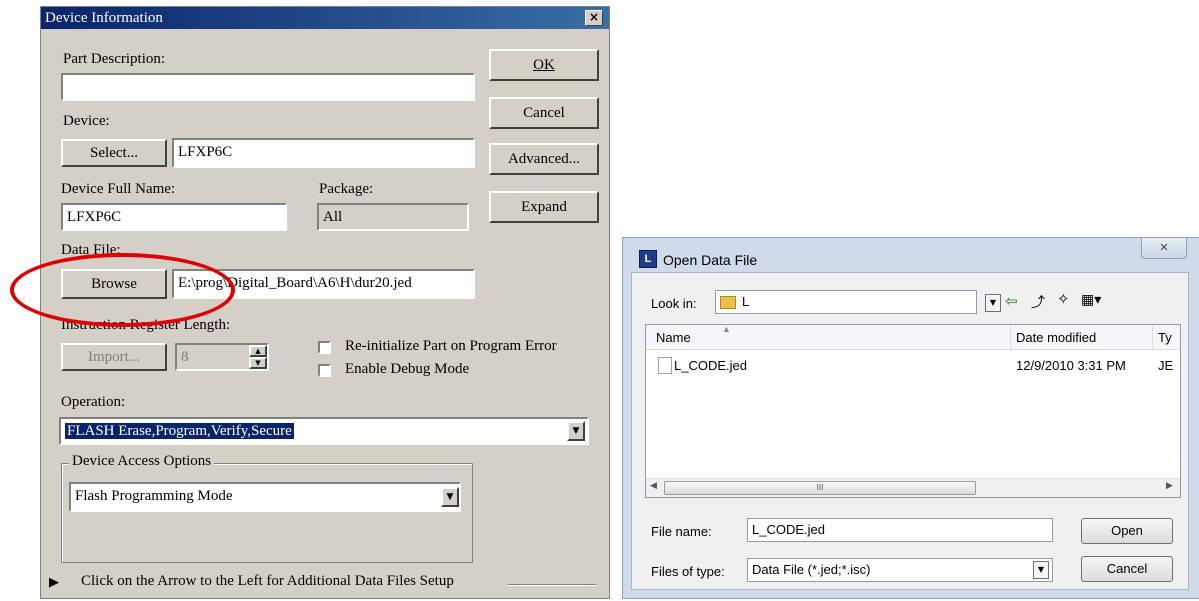 This screenshot has height=601, width=1199. Describe the element at coordinates (674, 303) in the screenshot. I see `look-in-label: Look in:` at that location.